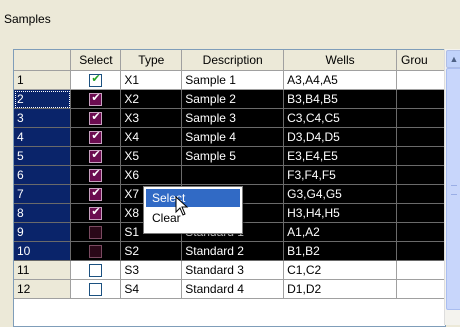 Image resolution: width=460 pixels, height=327 pixels. I want to click on vertical-scrollbar: ▲, so click(452, 187).